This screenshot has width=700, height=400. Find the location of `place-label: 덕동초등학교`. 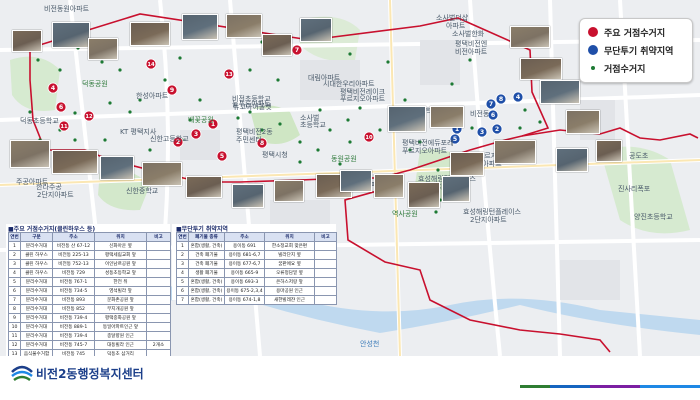

place-label: 덕동초등학교 is located at coordinates (39, 121).